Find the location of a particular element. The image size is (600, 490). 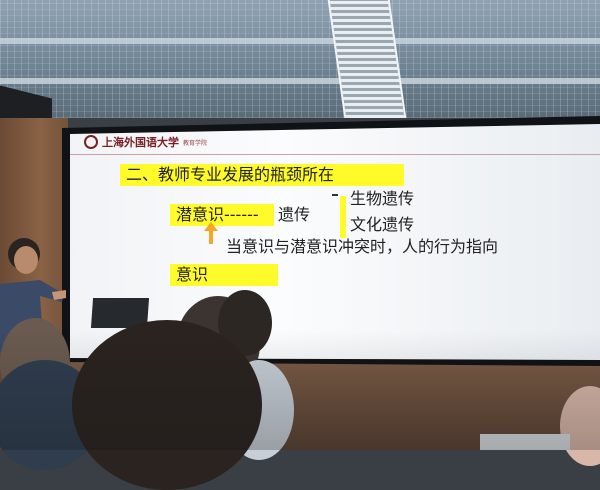

university-logo: 上海外国语大学 教育学院 is located at coordinates (145, 142).